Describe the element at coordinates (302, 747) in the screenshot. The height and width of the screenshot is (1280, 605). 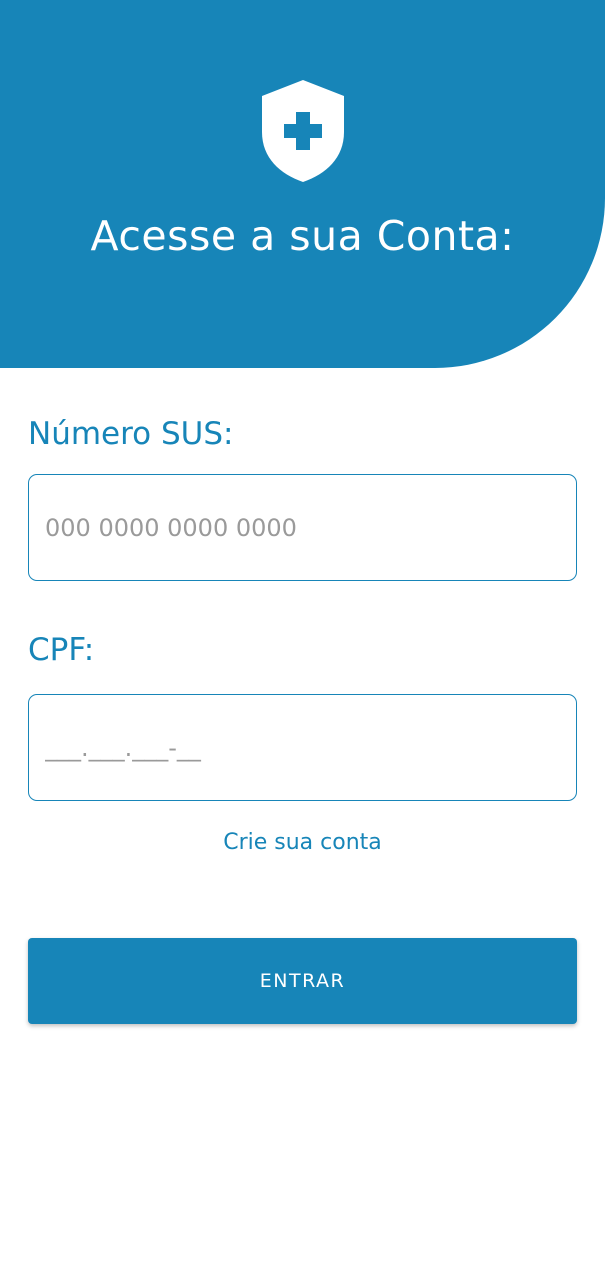
I see `cpf-input` at that location.